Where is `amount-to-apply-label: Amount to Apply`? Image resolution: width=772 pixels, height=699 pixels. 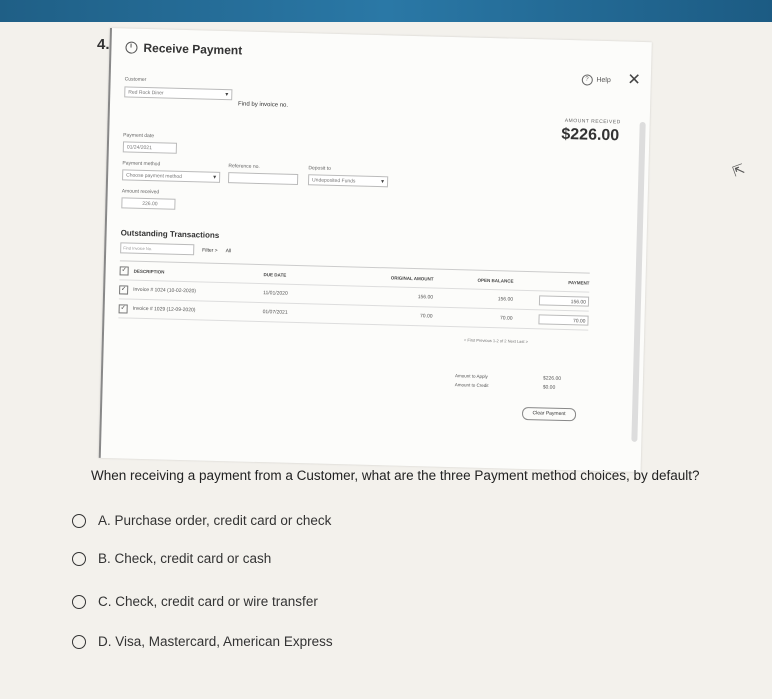 amount-to-apply-label: Amount to Apply is located at coordinates (471, 376).